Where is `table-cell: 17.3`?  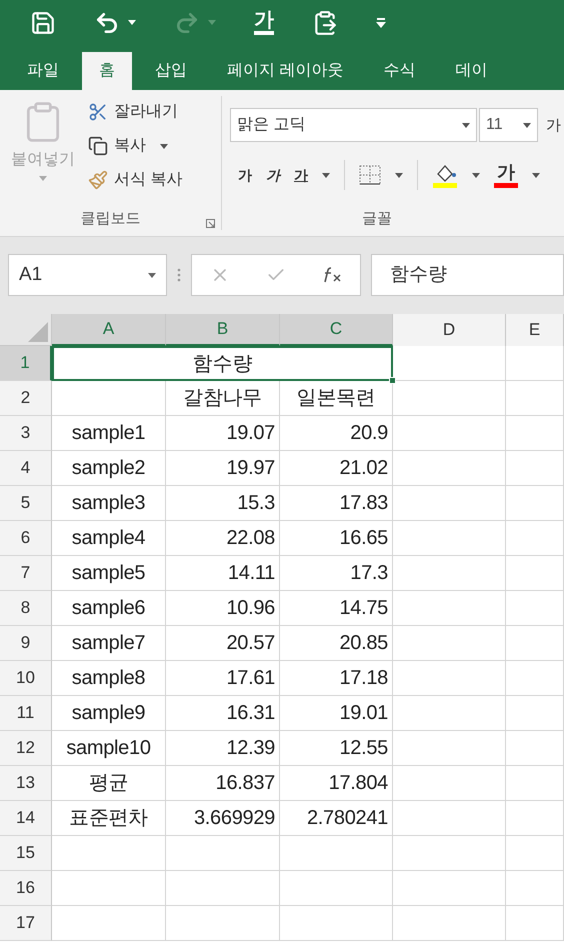 table-cell: 17.3 is located at coordinates (336, 573).